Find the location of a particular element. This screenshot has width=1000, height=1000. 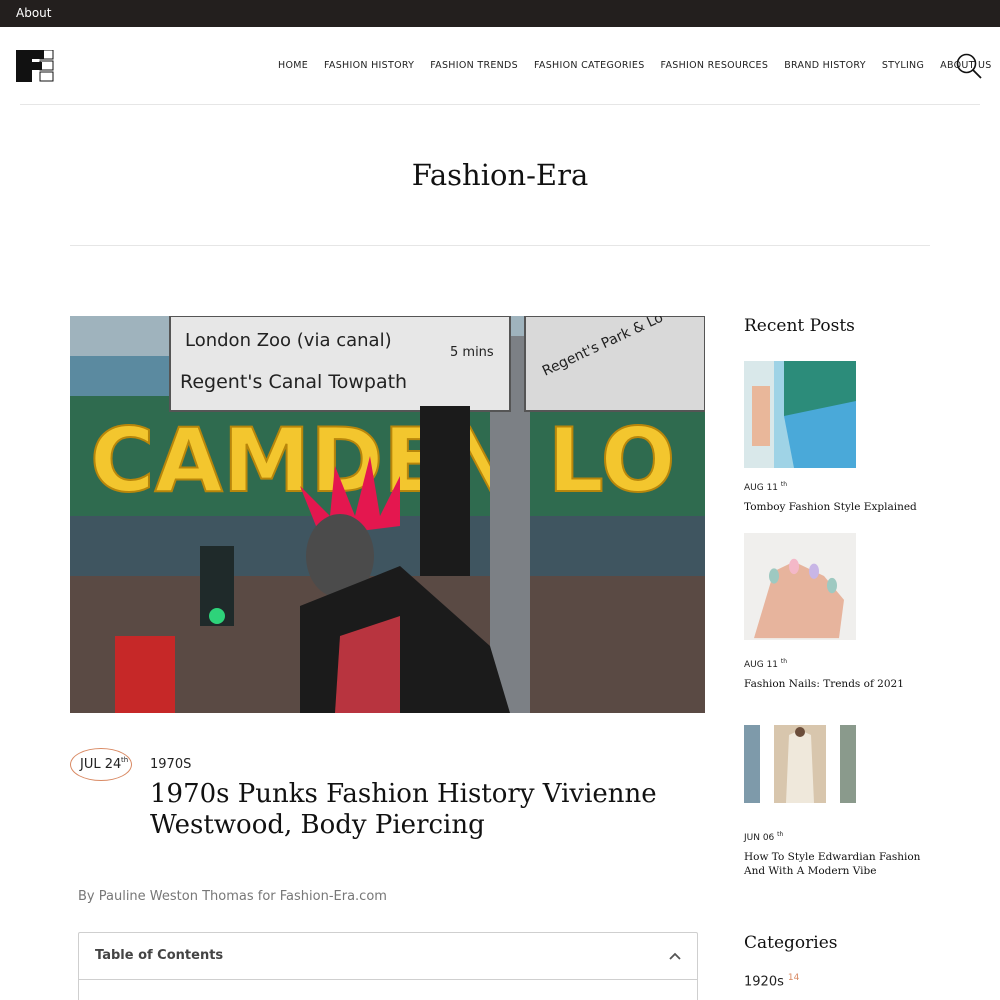

recent-date: JUN 06 th is located at coordinates (764, 837).